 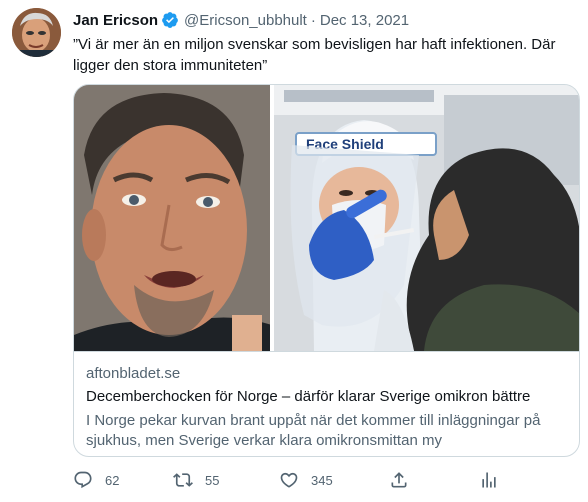 What do you see at coordinates (133, 373) in the screenshot?
I see `card-domain: aftonbladet.se` at bounding box center [133, 373].